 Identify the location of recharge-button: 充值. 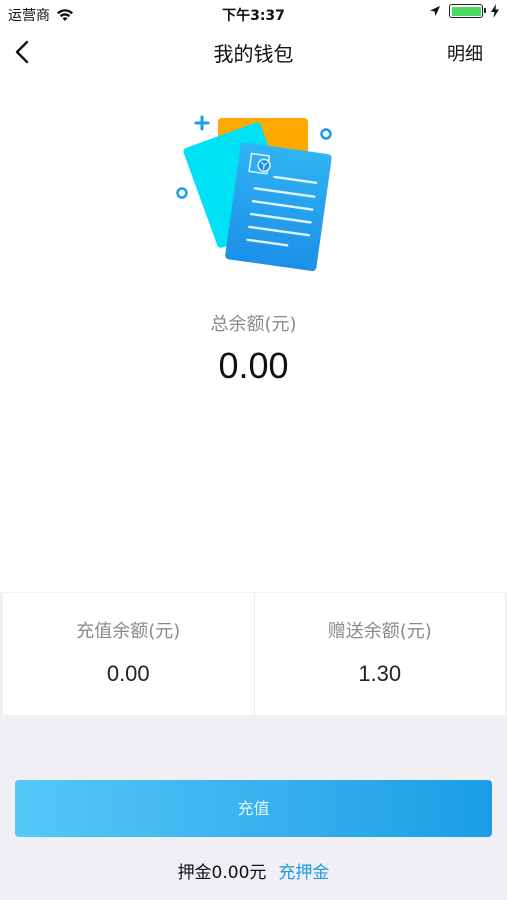
(253, 808).